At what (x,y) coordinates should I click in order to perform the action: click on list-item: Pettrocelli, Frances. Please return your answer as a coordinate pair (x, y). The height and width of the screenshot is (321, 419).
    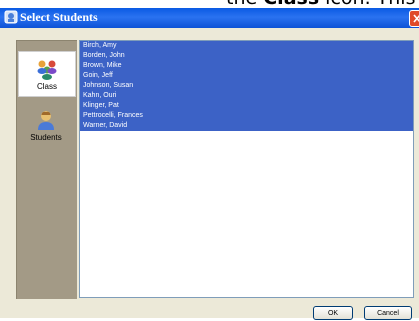
    Looking at the image, I should click on (246, 116).